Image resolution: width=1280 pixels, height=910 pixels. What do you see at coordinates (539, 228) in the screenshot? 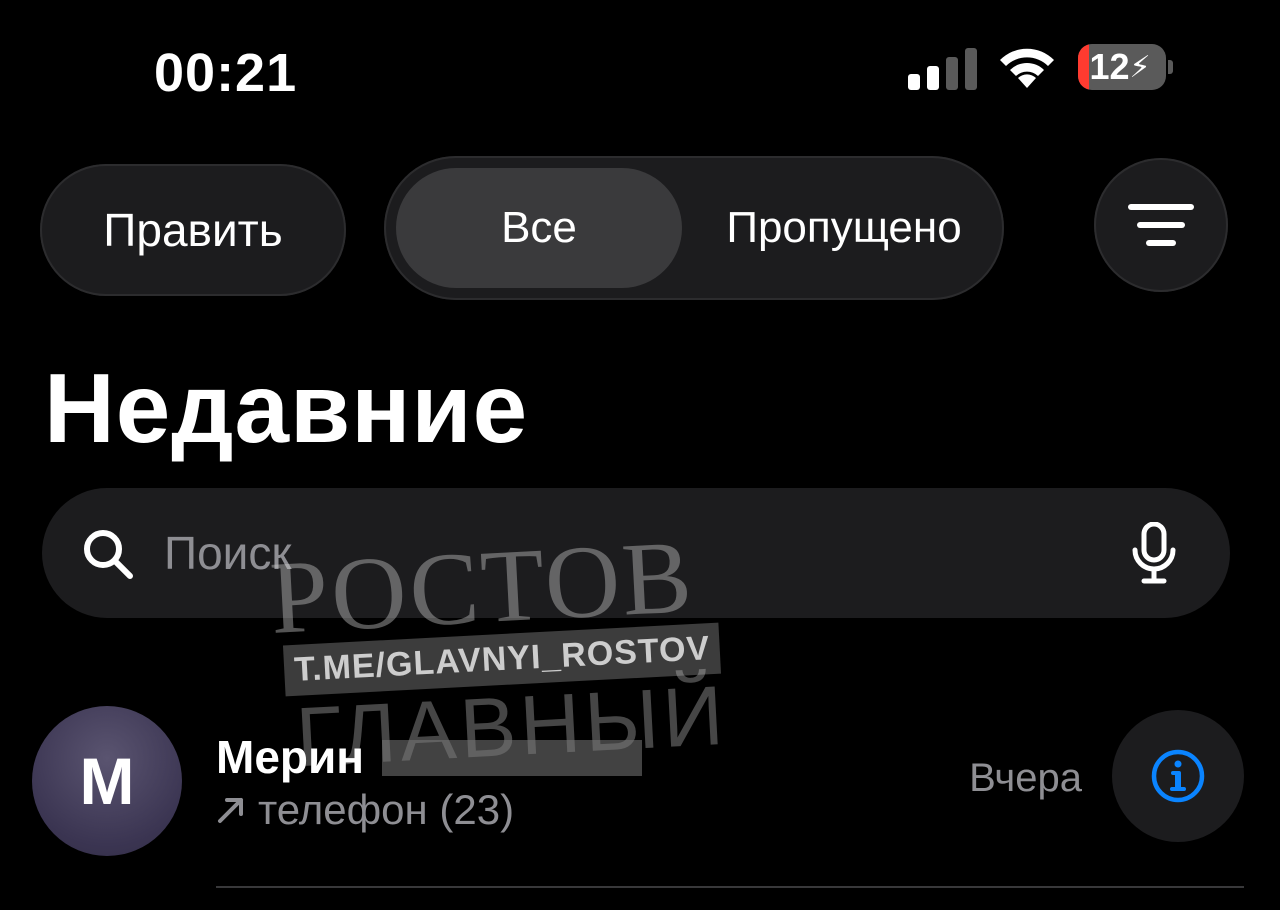
I see `segment-all: Все` at bounding box center [539, 228].